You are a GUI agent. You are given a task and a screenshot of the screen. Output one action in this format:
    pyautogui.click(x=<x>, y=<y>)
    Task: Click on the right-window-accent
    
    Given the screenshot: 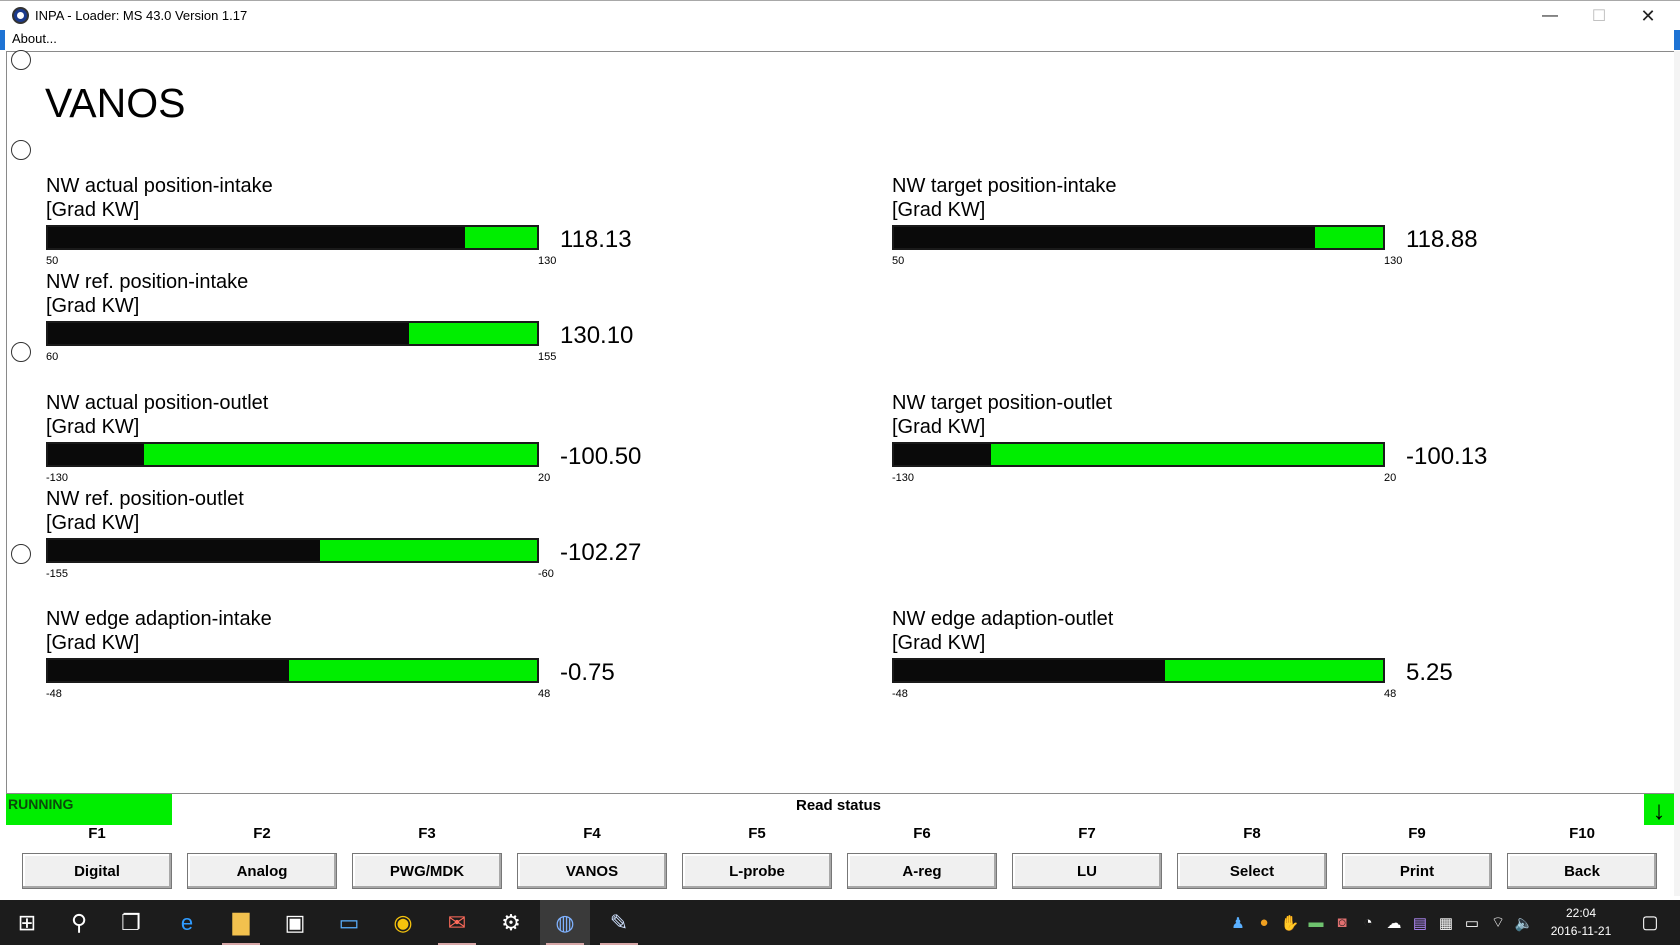 What is the action you would take?
    pyautogui.click(x=1677, y=40)
    